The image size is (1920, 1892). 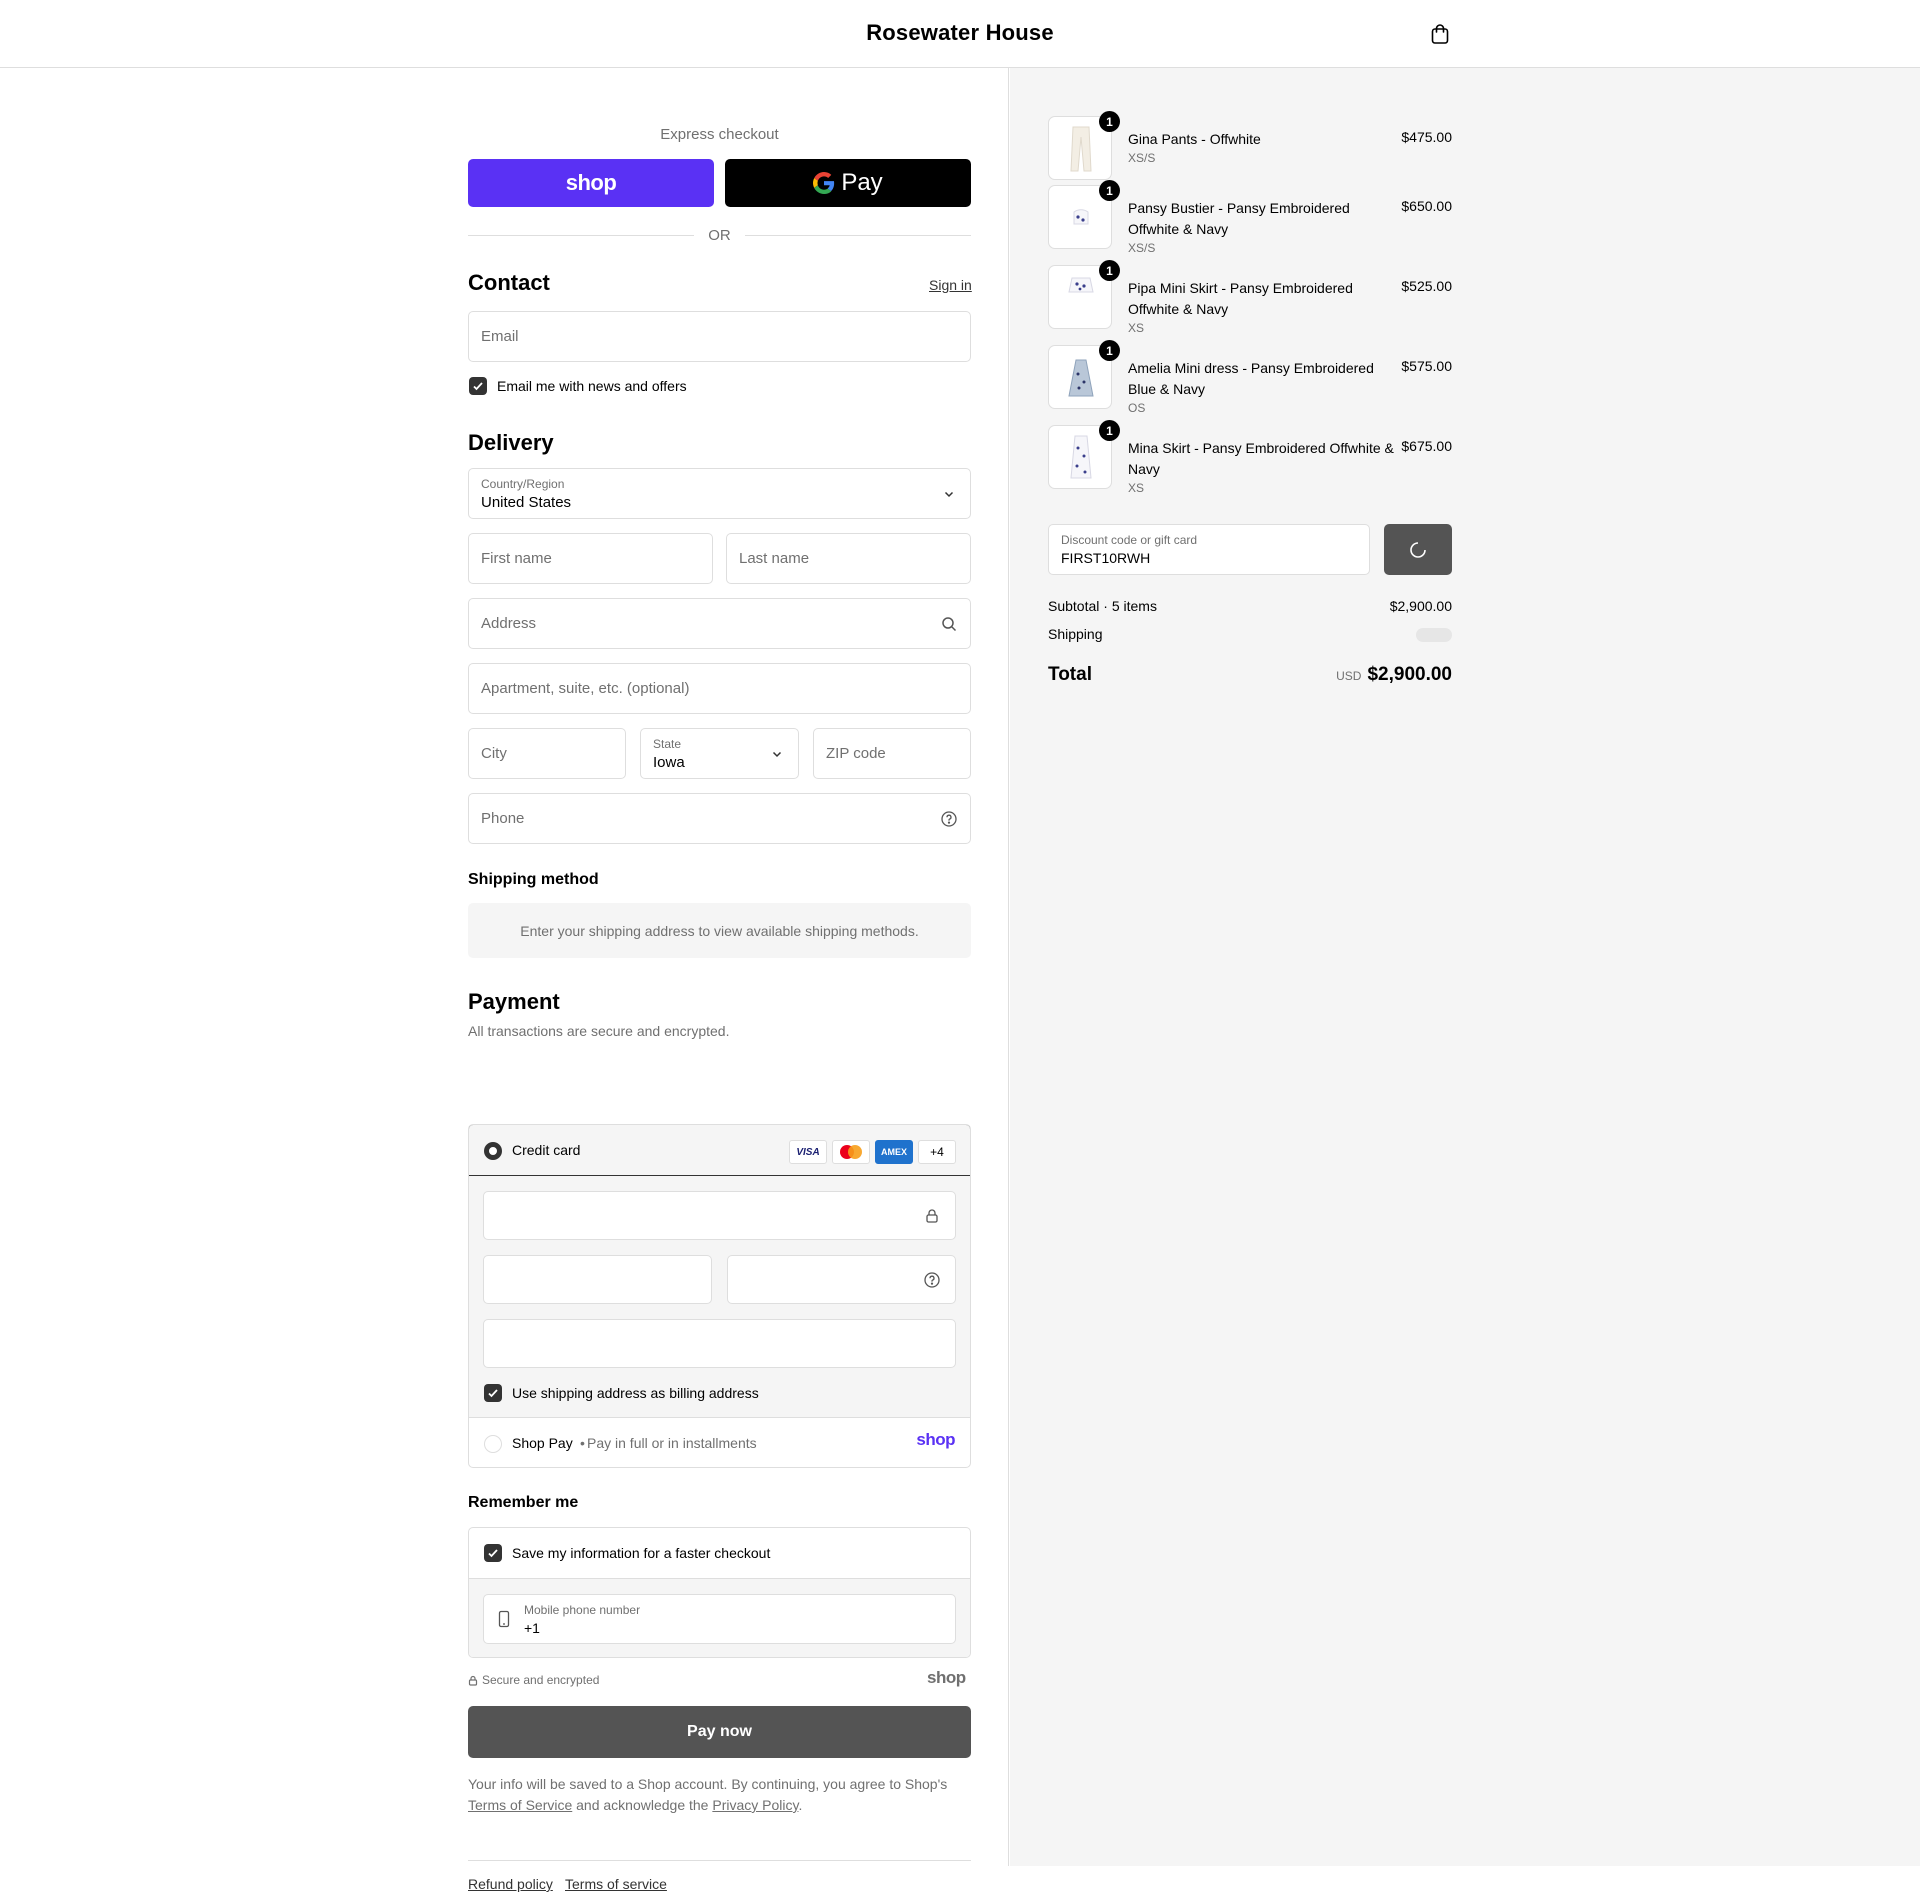 I want to click on terms-of-service-footer-link: Terms of service, so click(x=616, y=1884).